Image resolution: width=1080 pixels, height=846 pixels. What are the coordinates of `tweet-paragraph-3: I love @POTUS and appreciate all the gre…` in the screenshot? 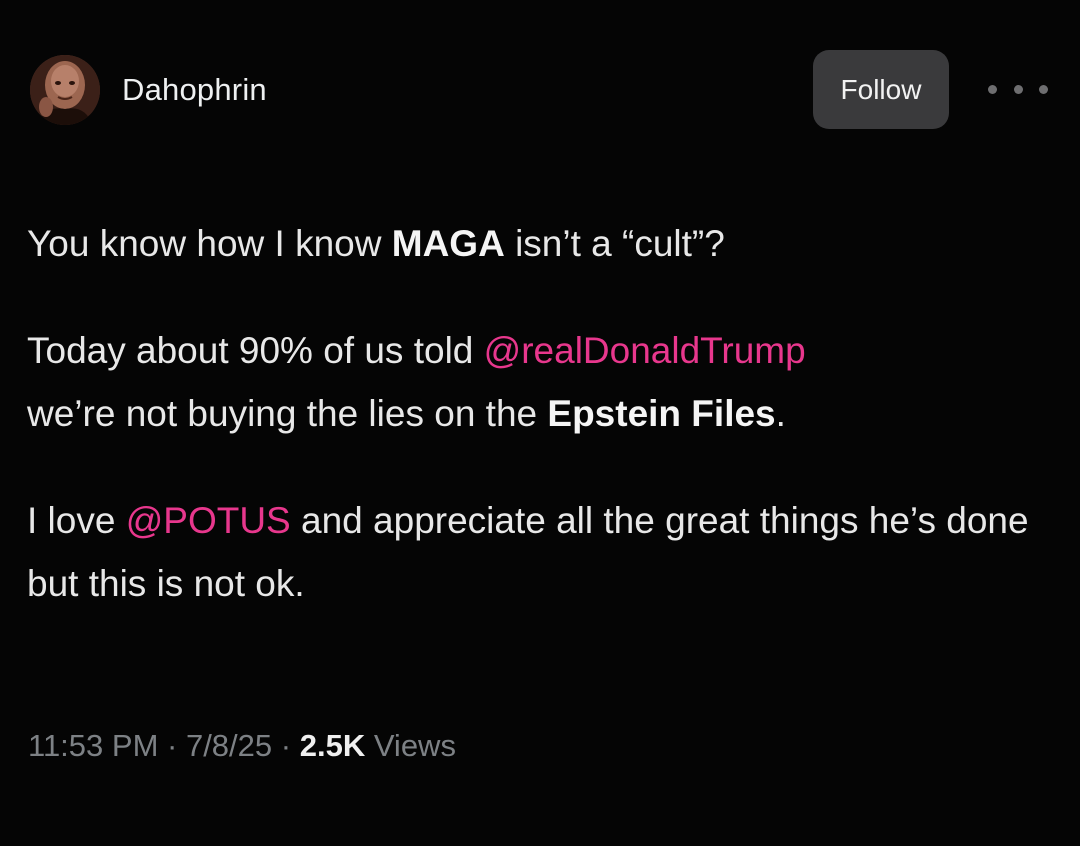 It's located at (542, 552).